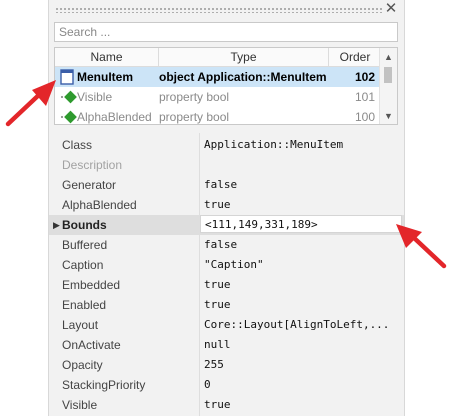 The height and width of the screenshot is (416, 453). Describe the element at coordinates (99, 205) in the screenshot. I see `property-label: AlphaBlended` at that location.